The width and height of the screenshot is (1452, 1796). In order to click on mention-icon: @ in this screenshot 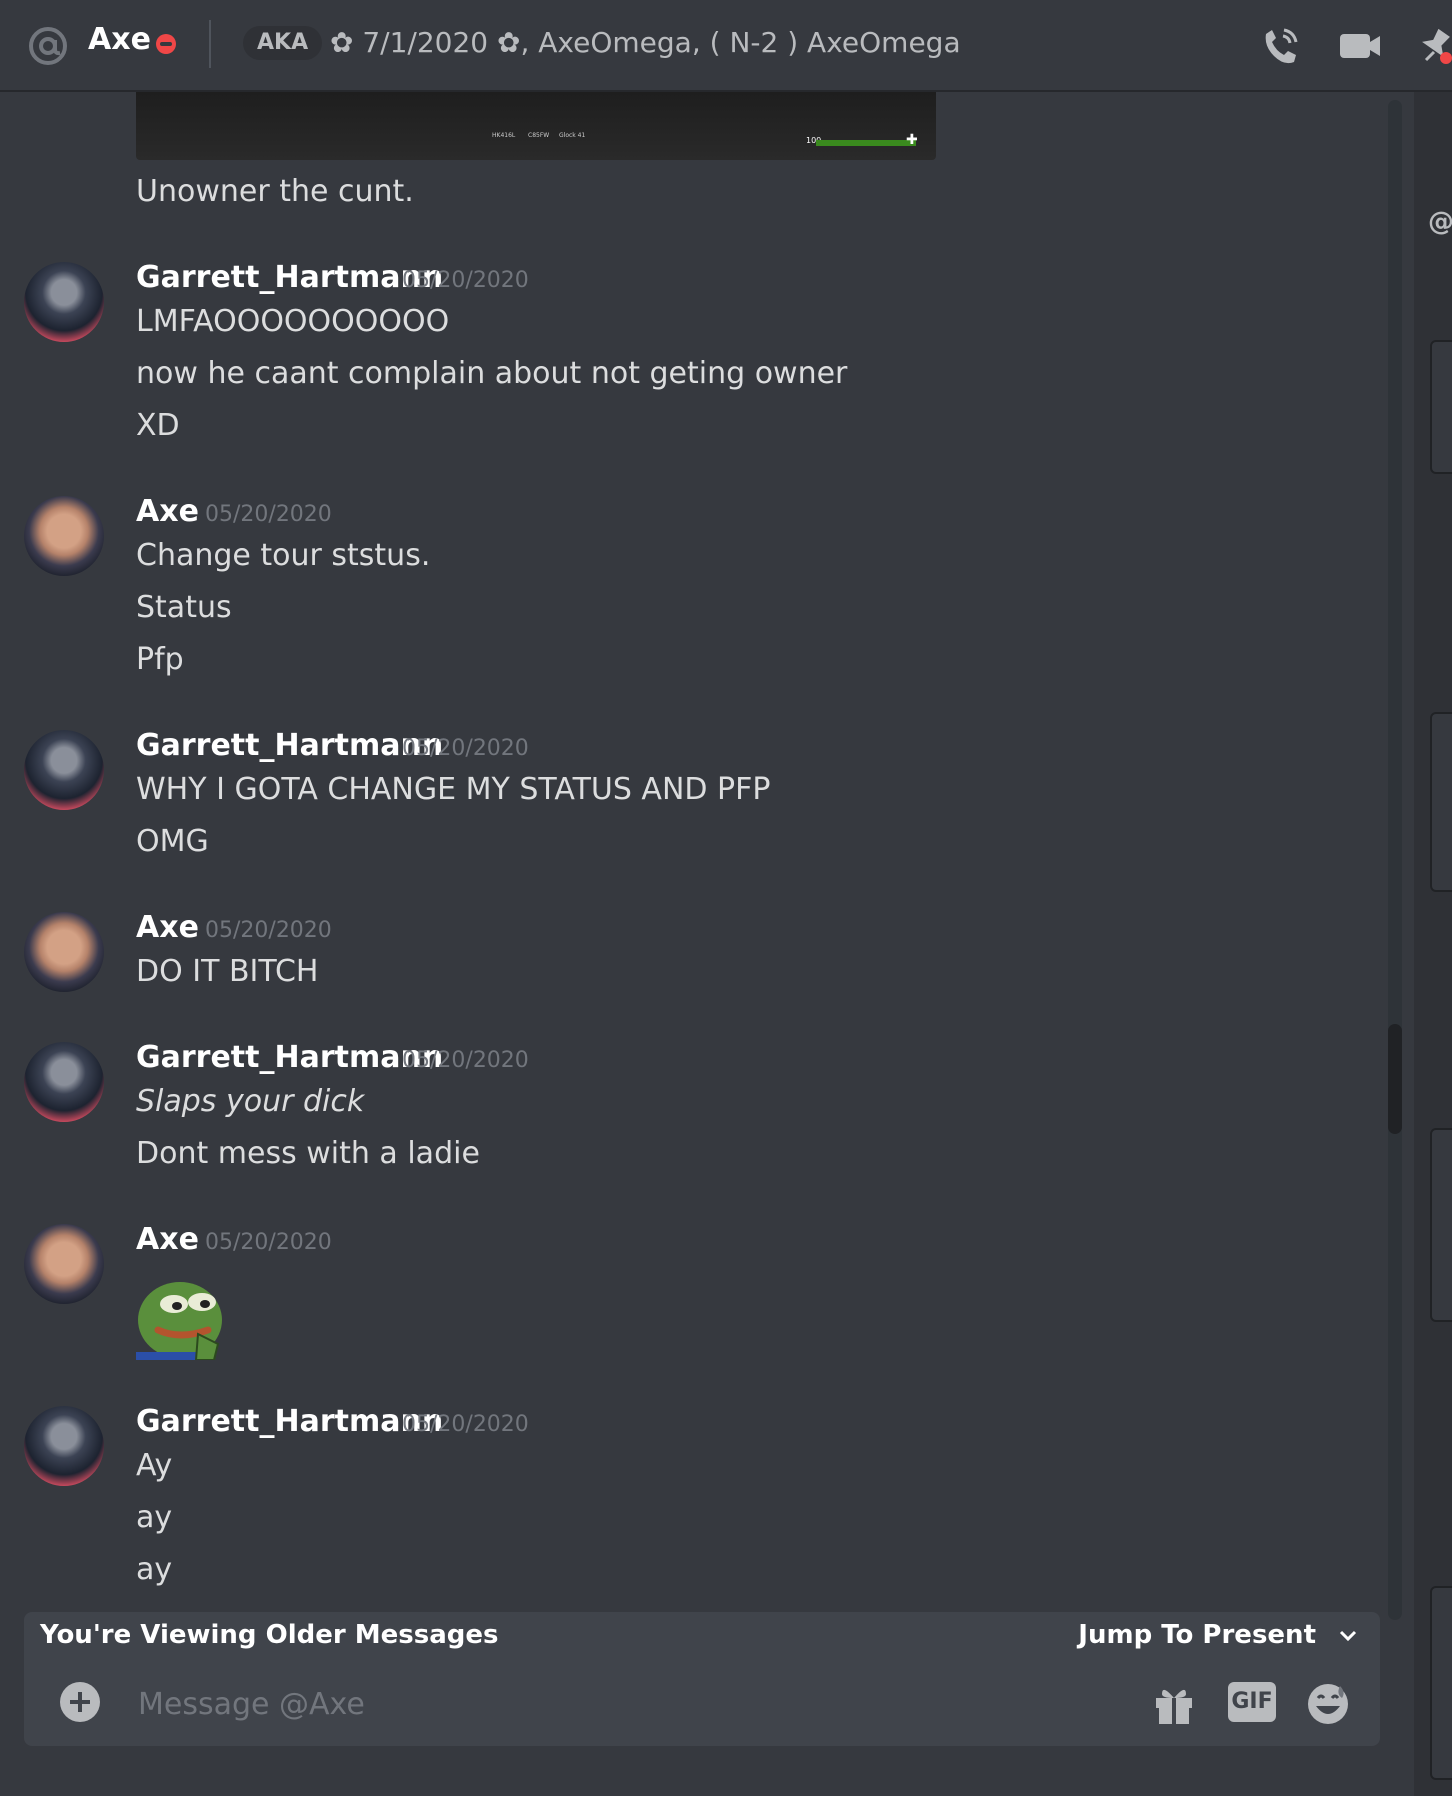, I will do `click(1440, 222)`.